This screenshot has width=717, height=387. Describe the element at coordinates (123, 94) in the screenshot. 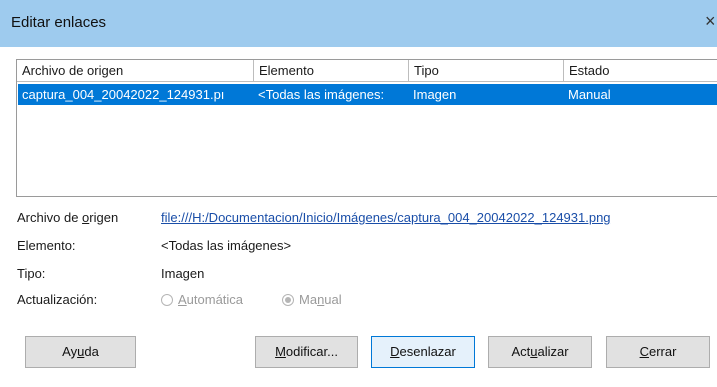

I see `cell-archivo: captura_004_20042022_124931.pı` at that location.